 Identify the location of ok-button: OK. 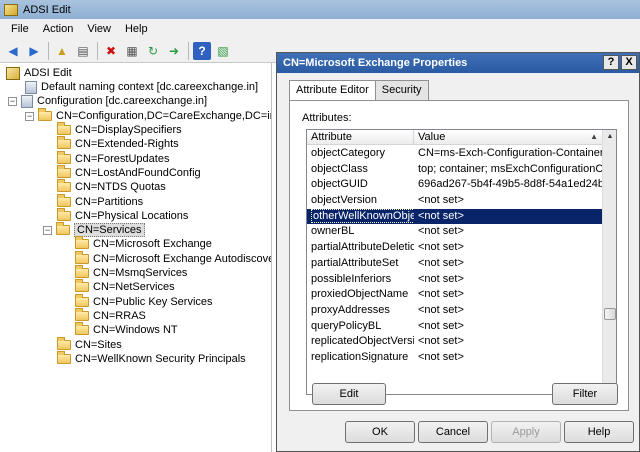
(380, 432).